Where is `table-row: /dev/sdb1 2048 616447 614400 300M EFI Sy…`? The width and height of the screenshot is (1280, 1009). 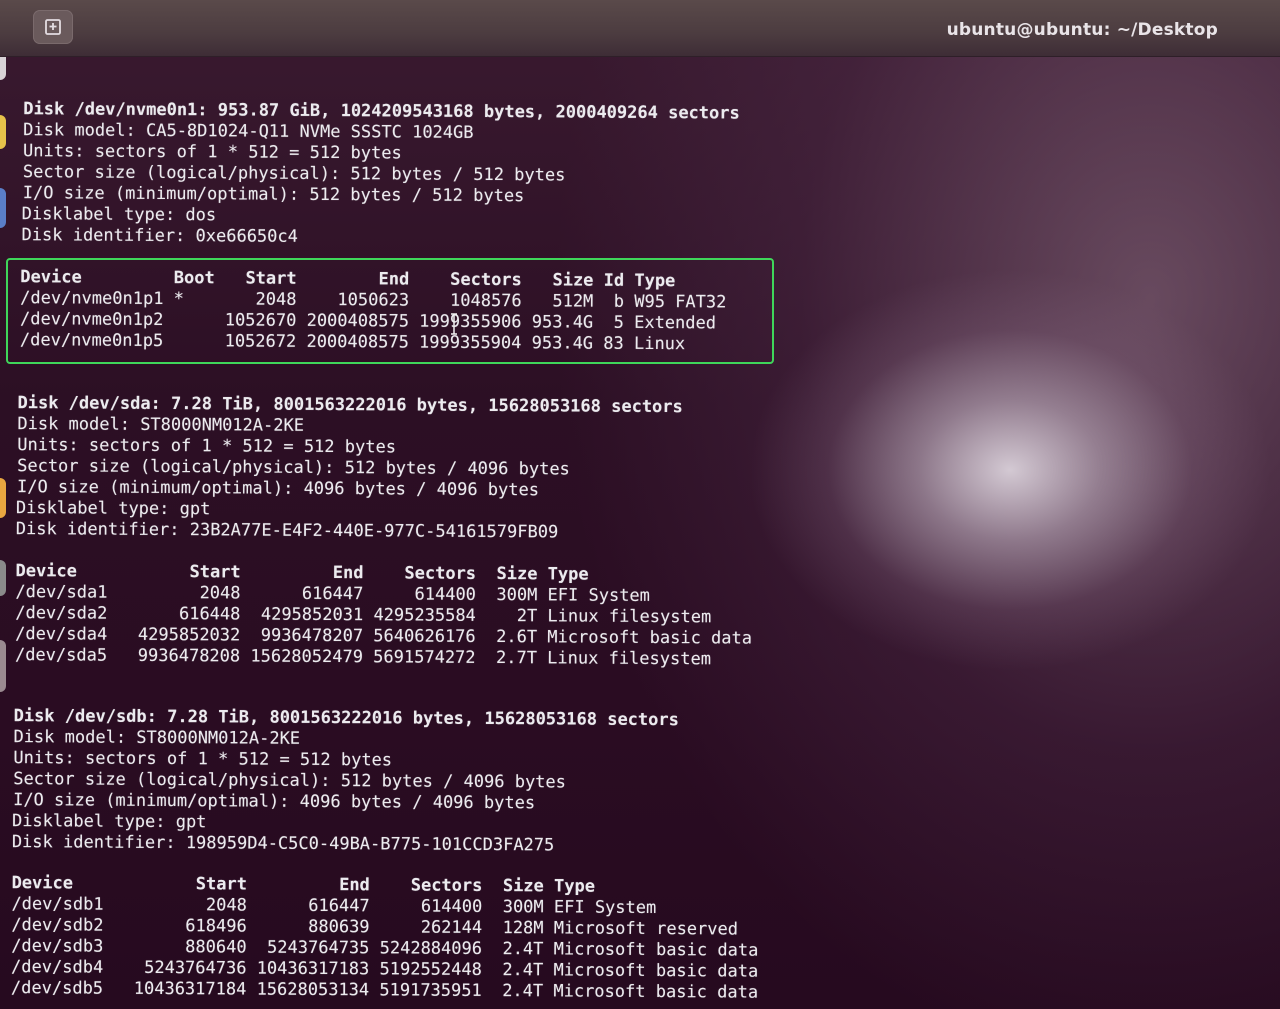 table-row: /dev/sdb1 2048 616447 614400 300M EFI Sy… is located at coordinates (334, 906).